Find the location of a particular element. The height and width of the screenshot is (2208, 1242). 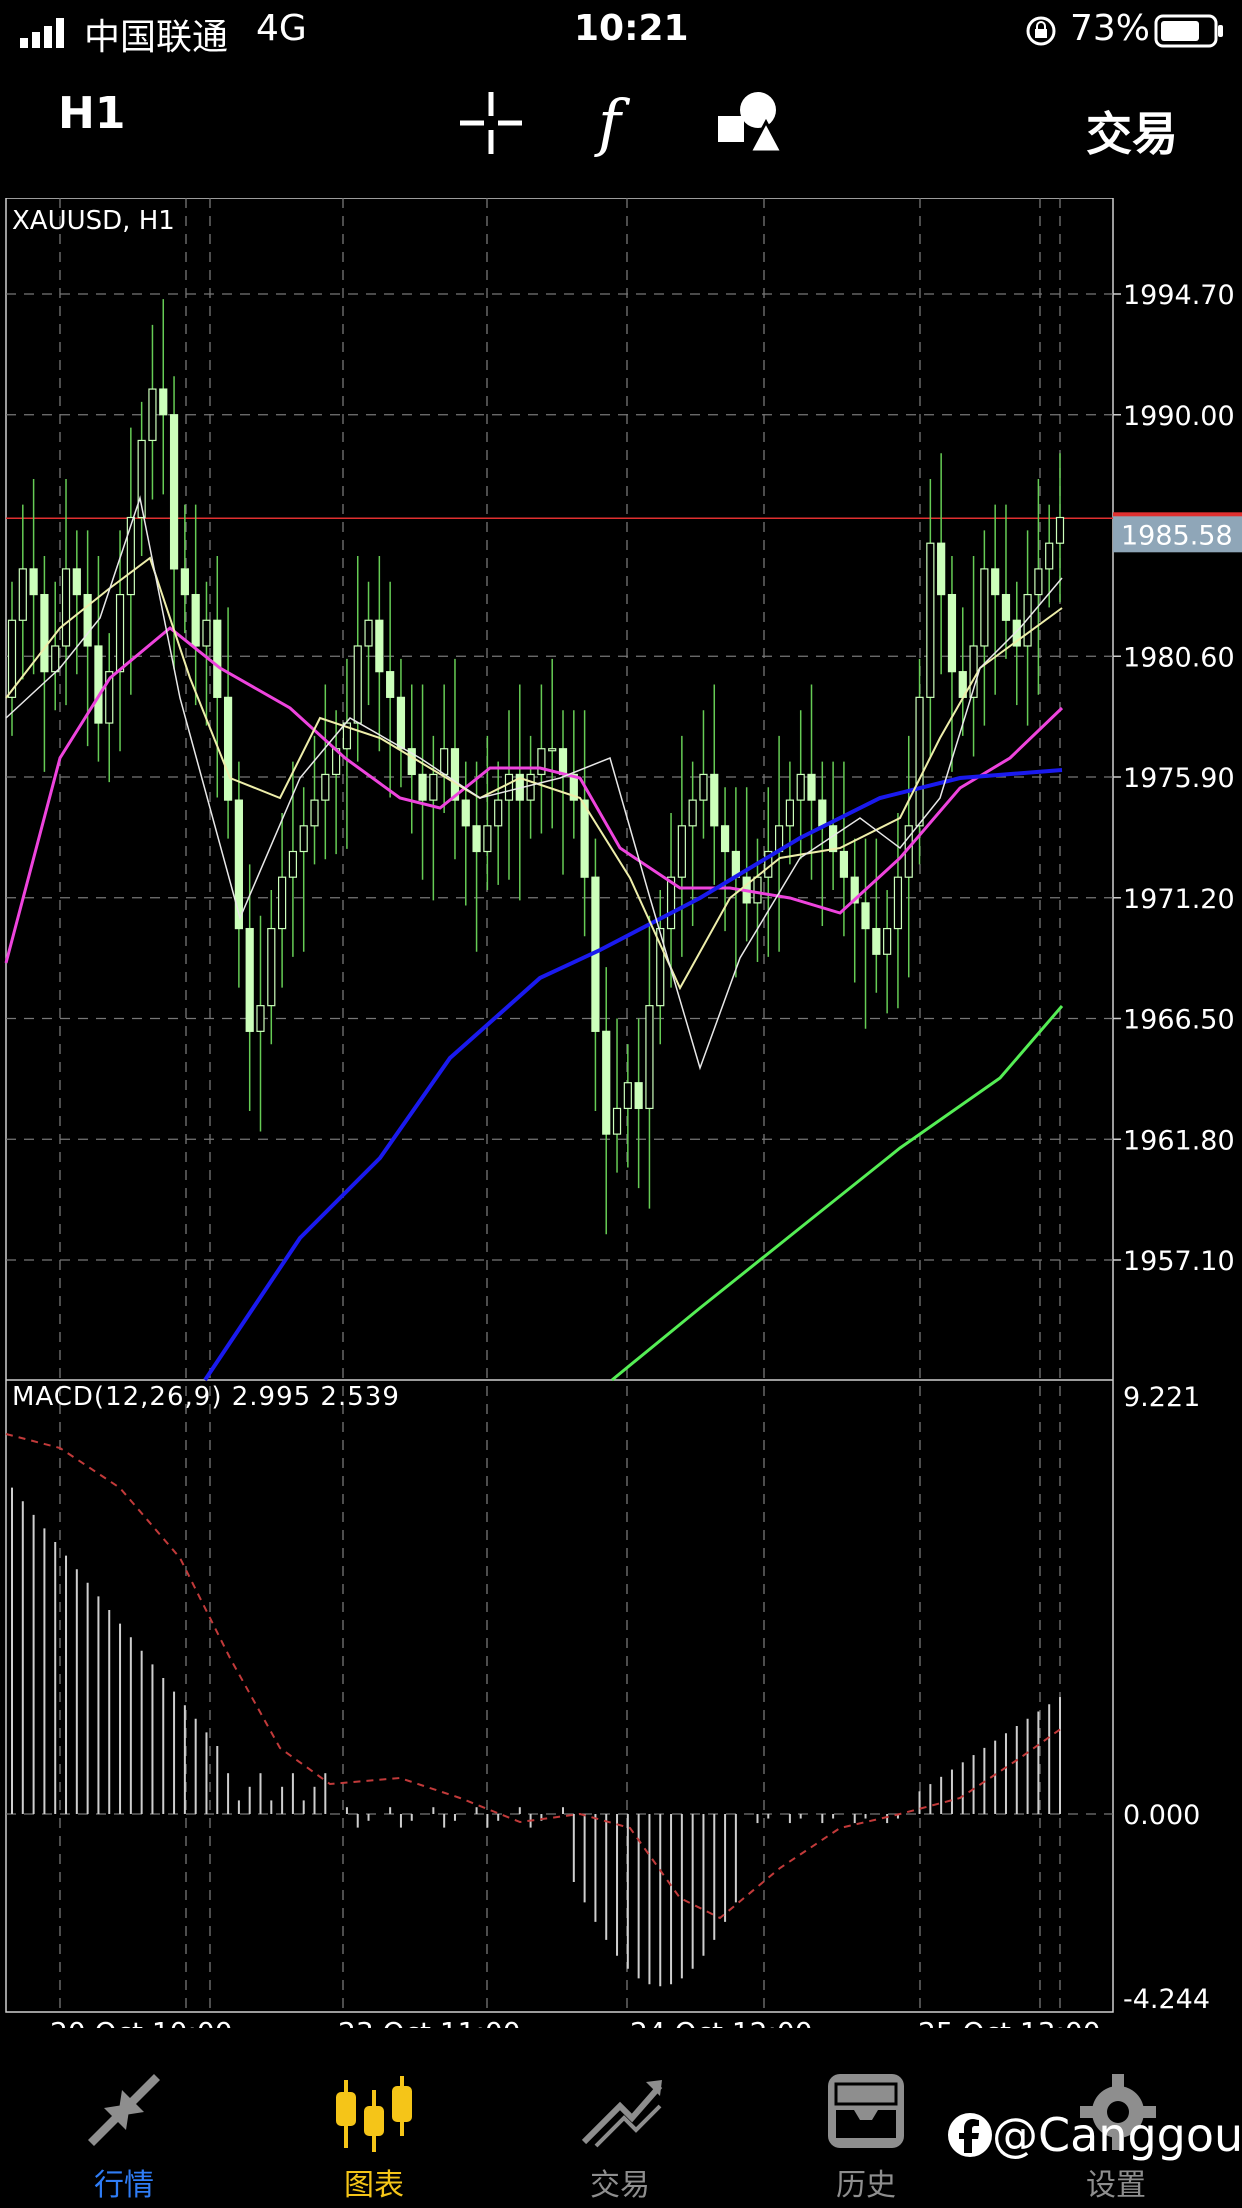

ma-green-line is located at coordinates (837, 1193).